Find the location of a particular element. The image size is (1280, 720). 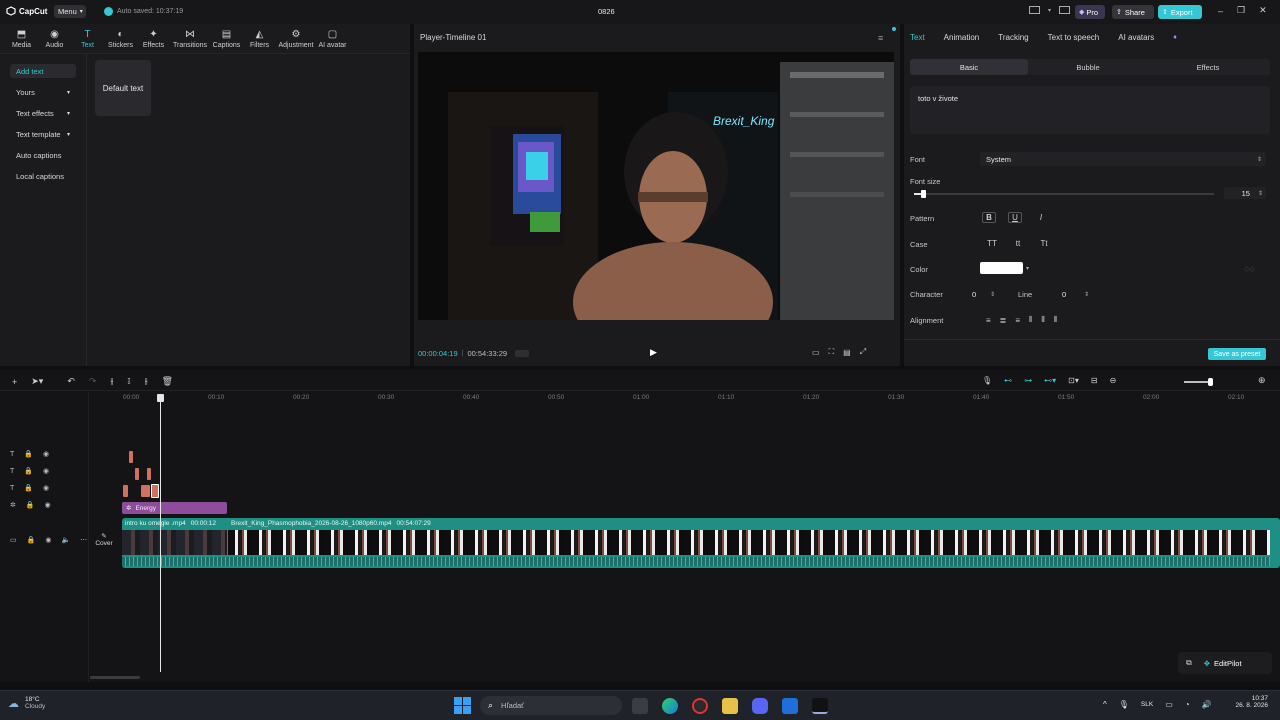

mute-icon: 🔈 is located at coordinates (65, 540).